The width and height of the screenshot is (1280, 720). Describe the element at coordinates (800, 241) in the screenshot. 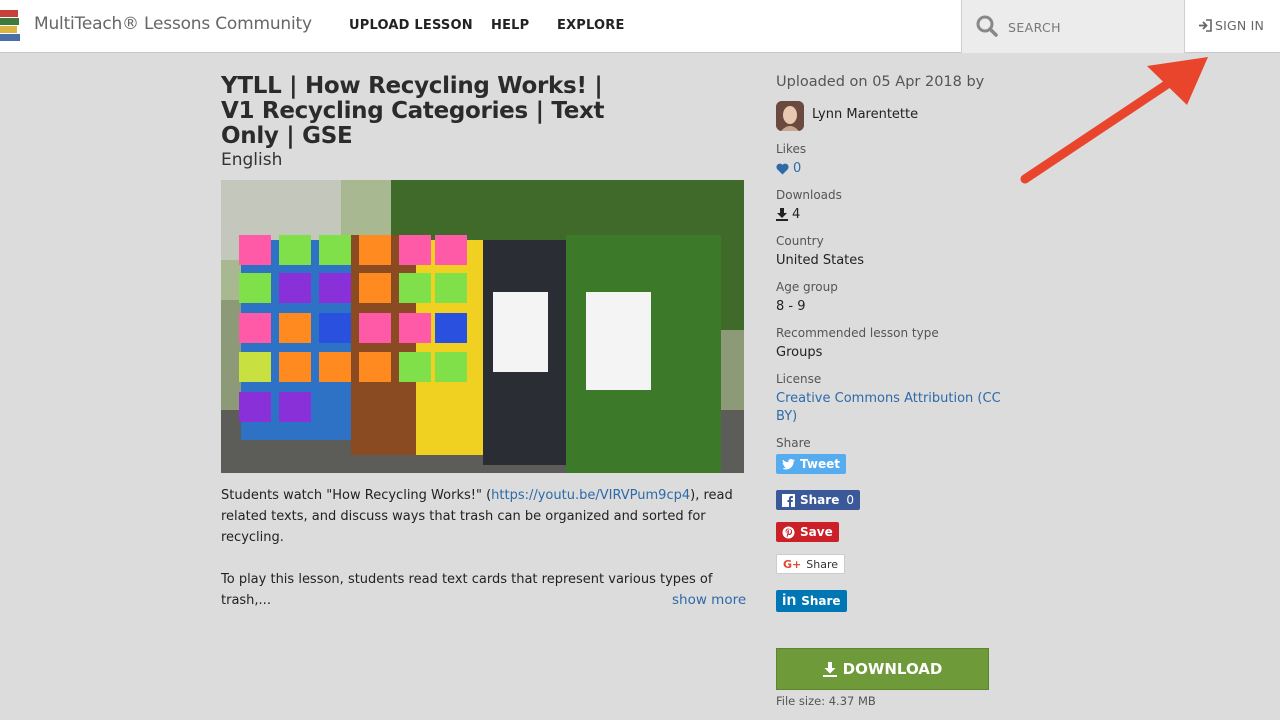

I see `country-label: Country` at that location.